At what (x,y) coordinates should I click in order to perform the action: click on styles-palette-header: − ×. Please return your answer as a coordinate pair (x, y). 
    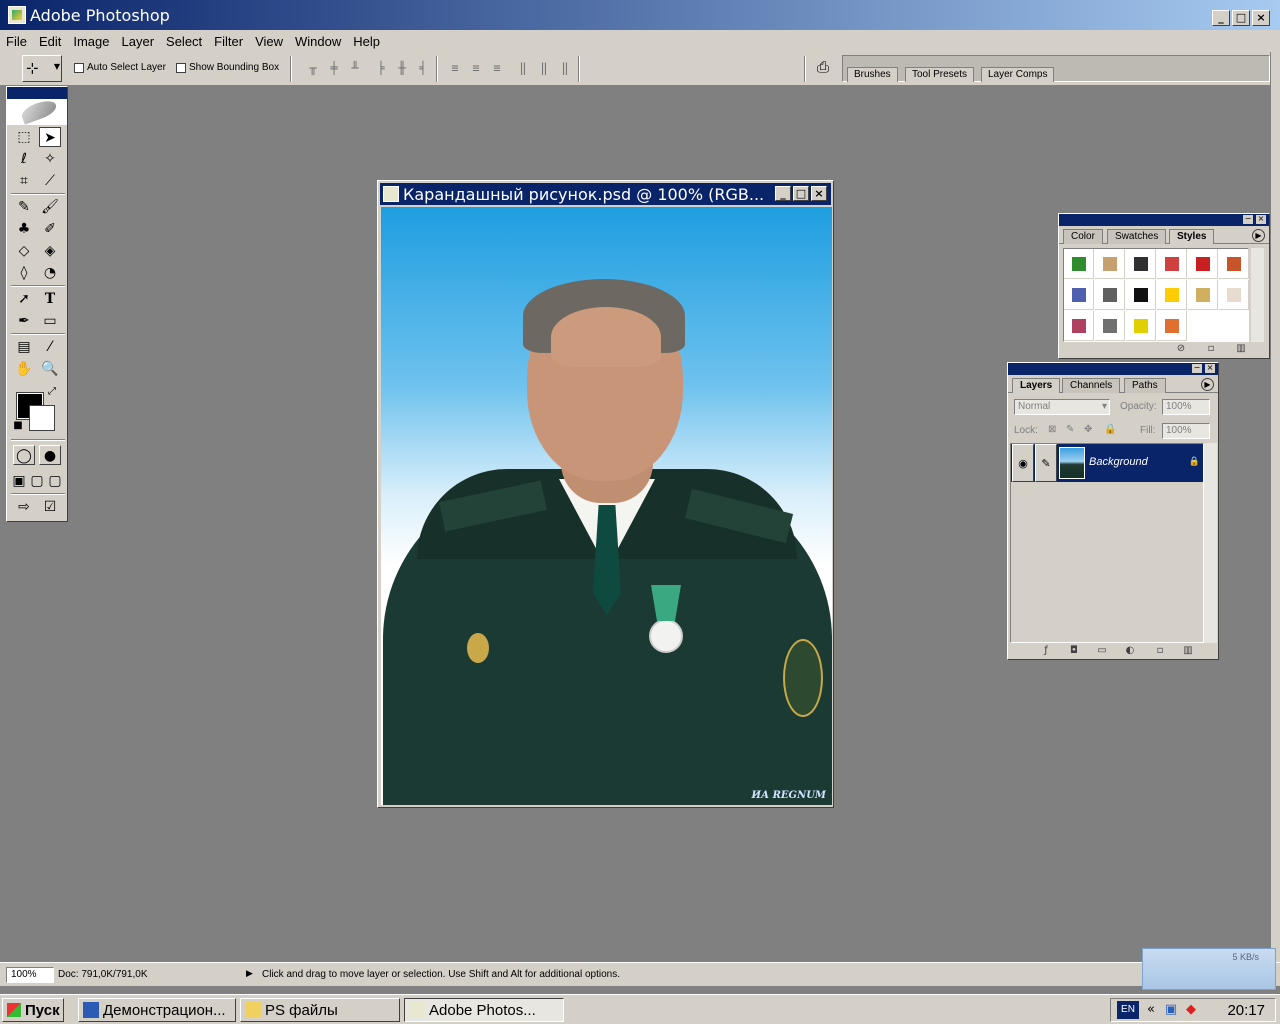
    Looking at the image, I should click on (1164, 220).